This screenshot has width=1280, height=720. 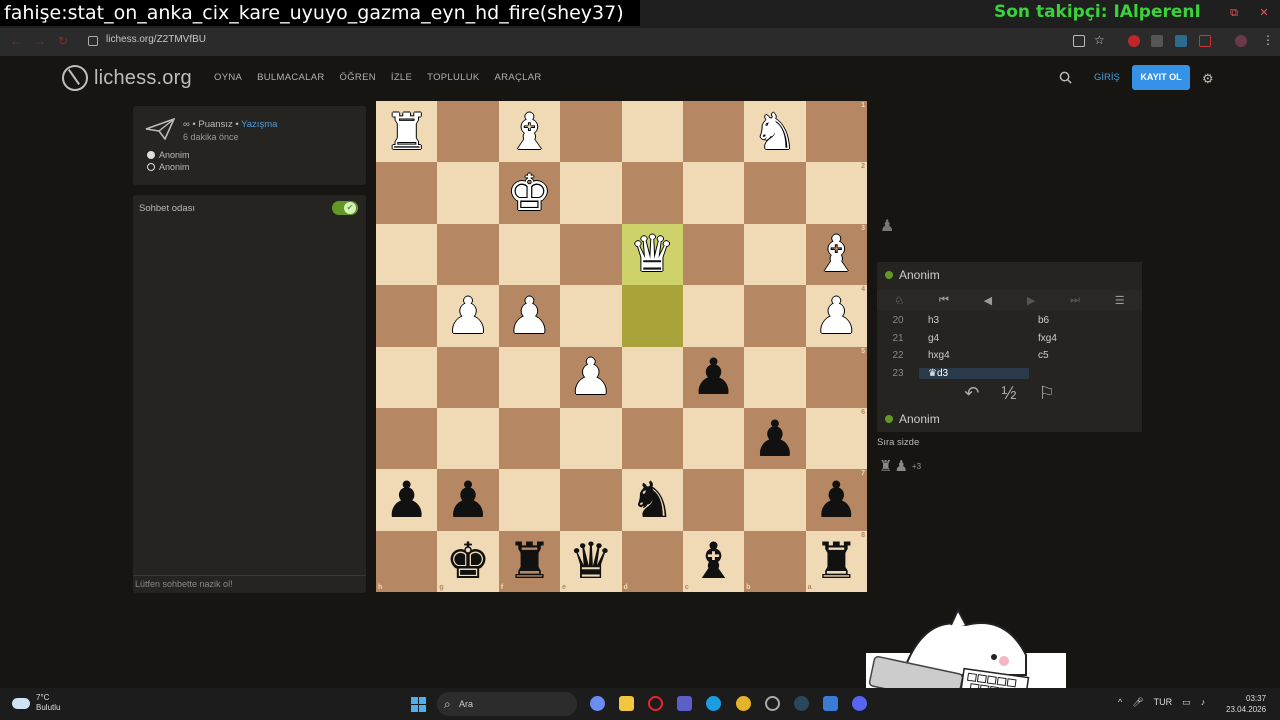 What do you see at coordinates (259, 124) in the screenshot?
I see `game-mode-link: Yazışma` at bounding box center [259, 124].